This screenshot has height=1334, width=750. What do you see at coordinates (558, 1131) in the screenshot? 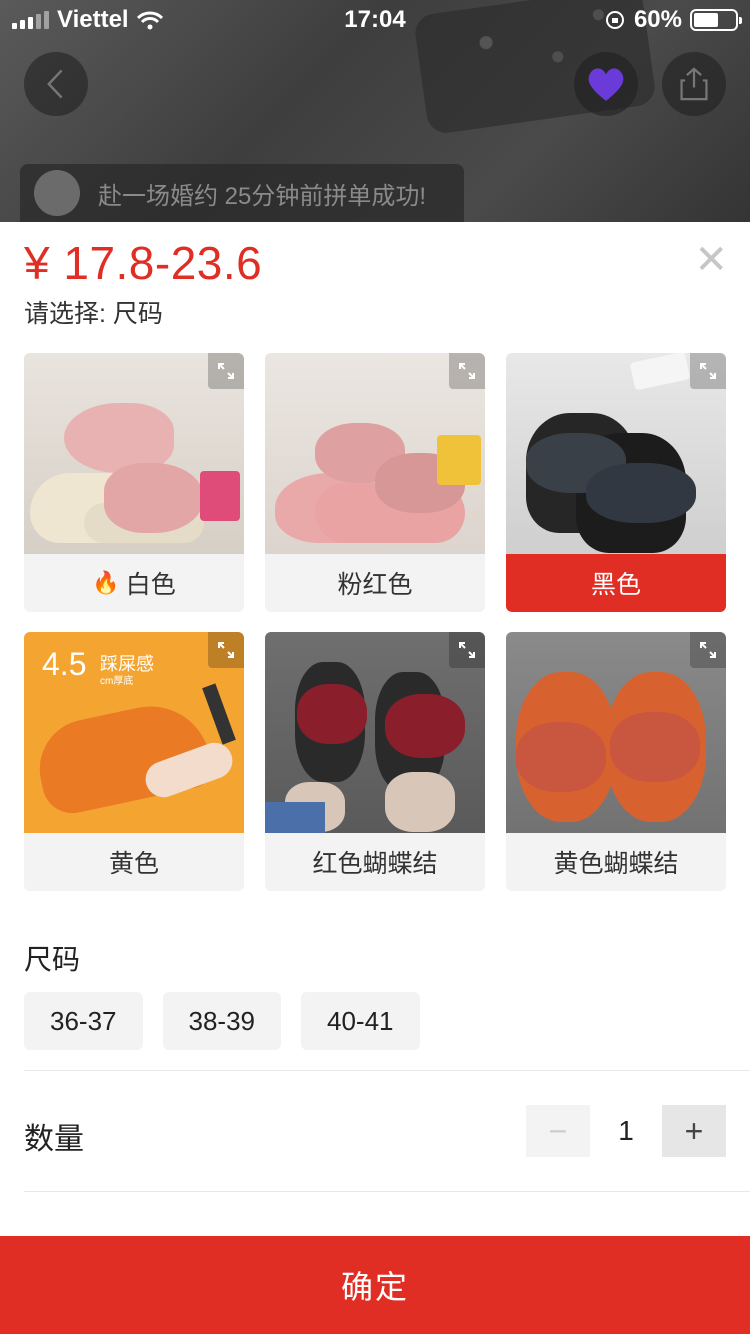
I see `decrease-button: −` at bounding box center [558, 1131].